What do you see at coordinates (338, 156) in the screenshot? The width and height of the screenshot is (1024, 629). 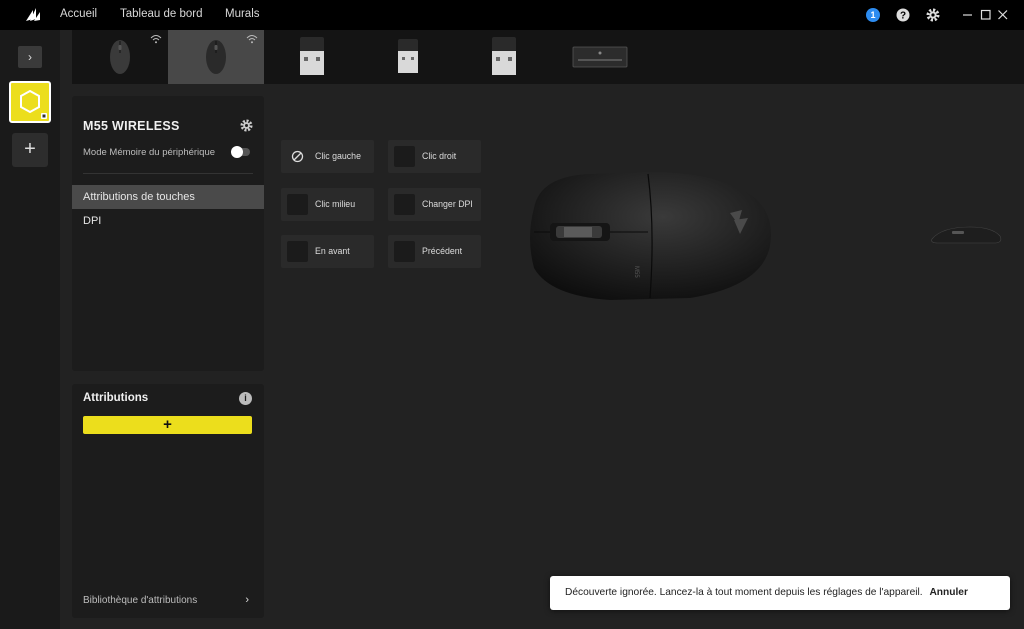 I see `button-label: Clic gauche` at bounding box center [338, 156].